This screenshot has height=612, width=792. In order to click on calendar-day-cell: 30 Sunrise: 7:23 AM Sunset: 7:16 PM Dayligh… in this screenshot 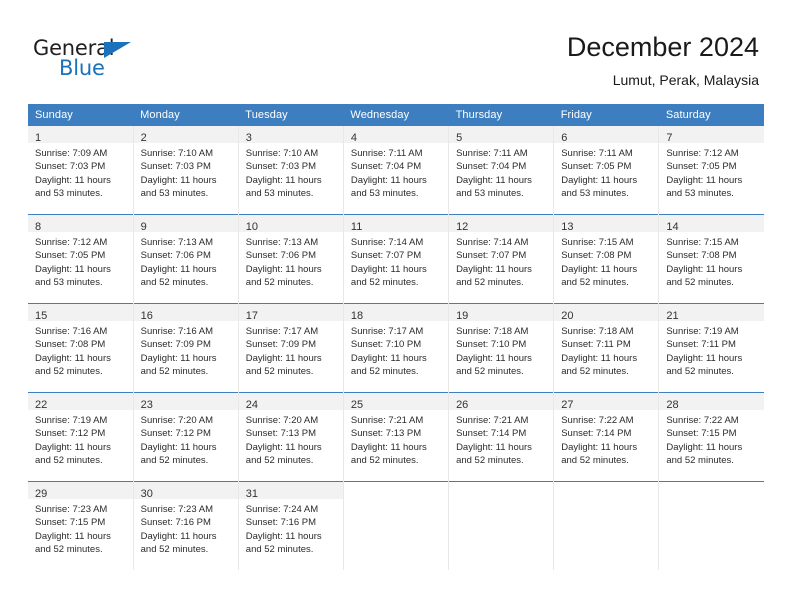, I will do `click(185, 525)`.